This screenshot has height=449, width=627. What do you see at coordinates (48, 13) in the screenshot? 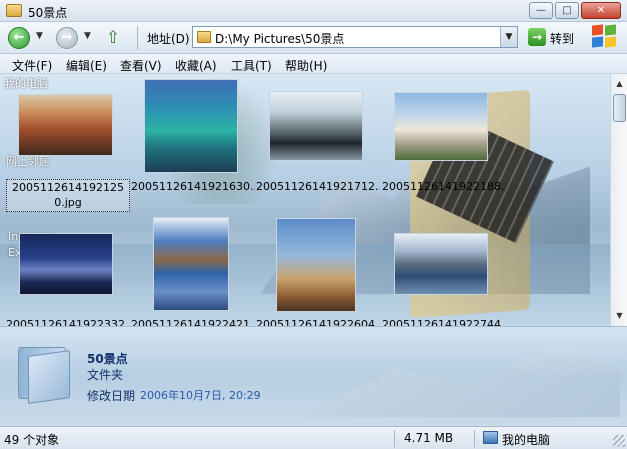
I see `window-title: 50景点` at bounding box center [48, 13].